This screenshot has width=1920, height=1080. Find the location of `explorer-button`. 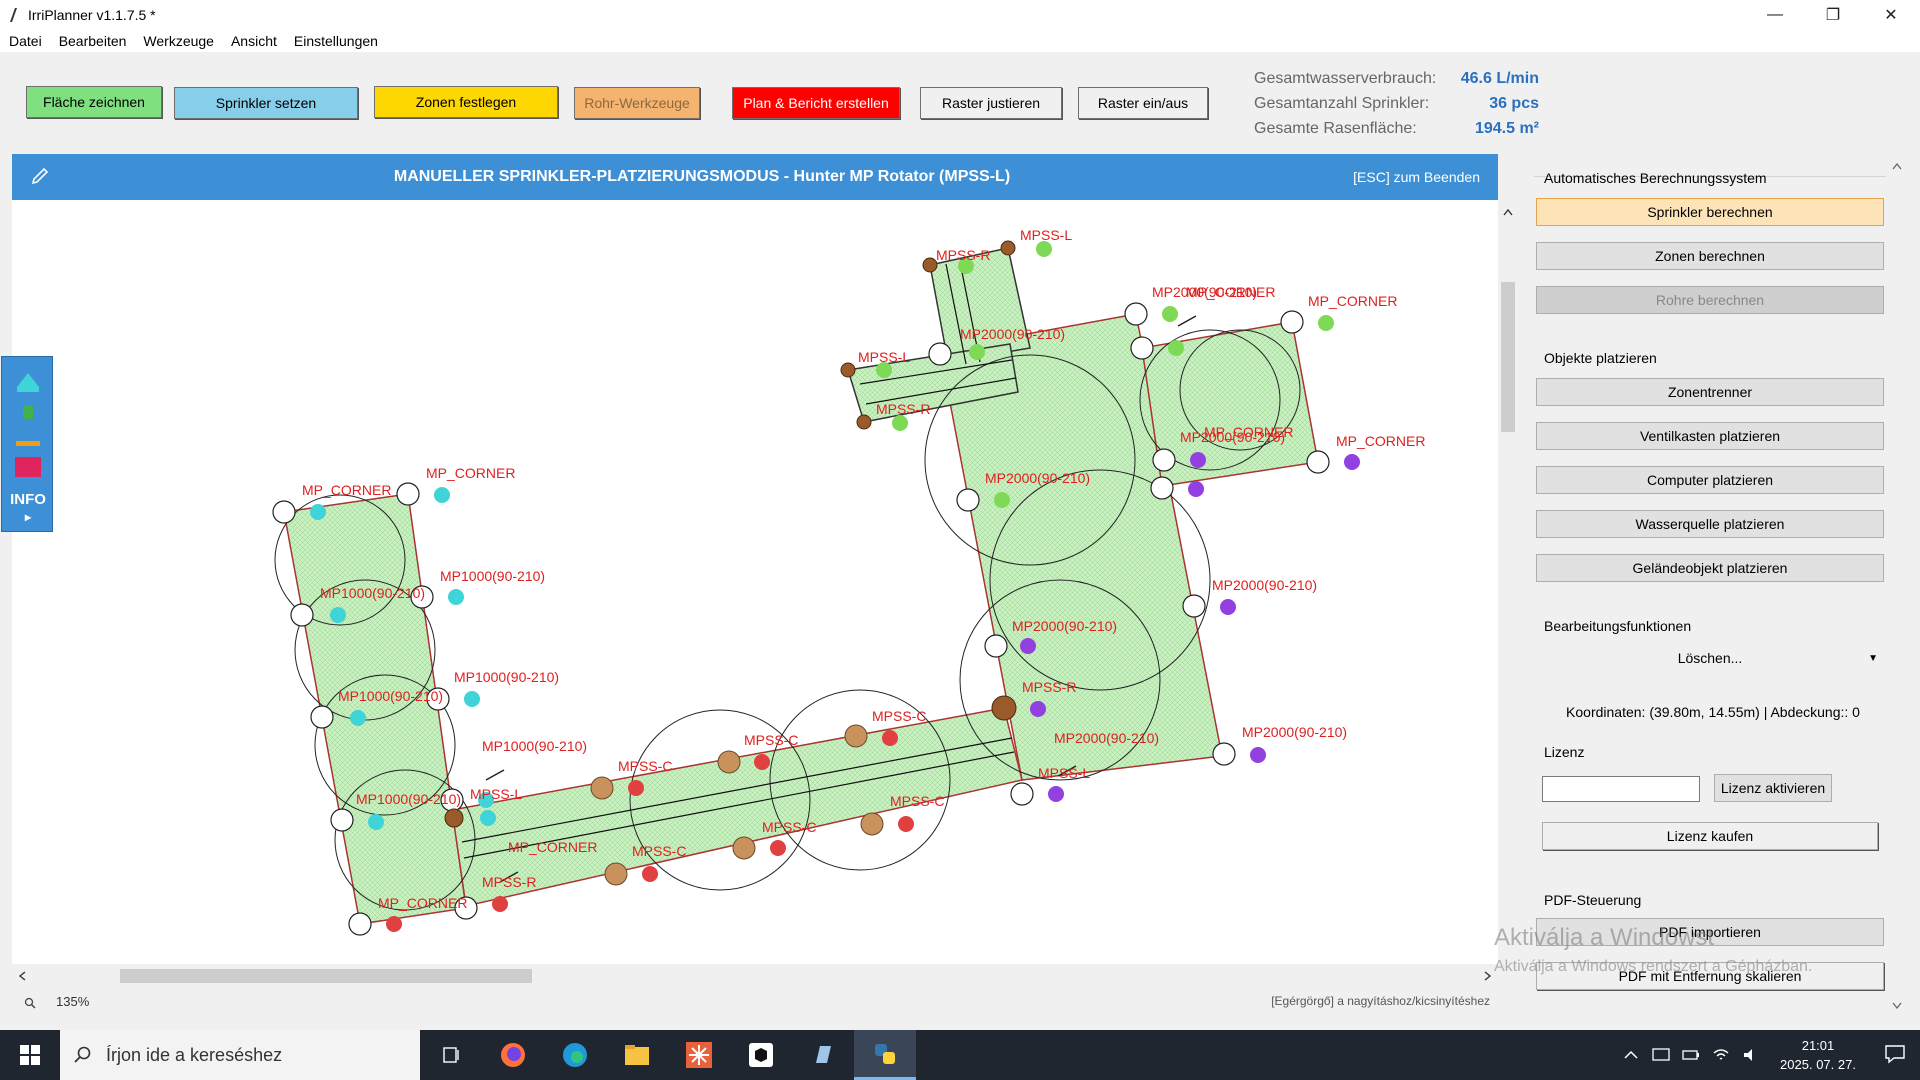

explorer-button is located at coordinates (637, 1055).